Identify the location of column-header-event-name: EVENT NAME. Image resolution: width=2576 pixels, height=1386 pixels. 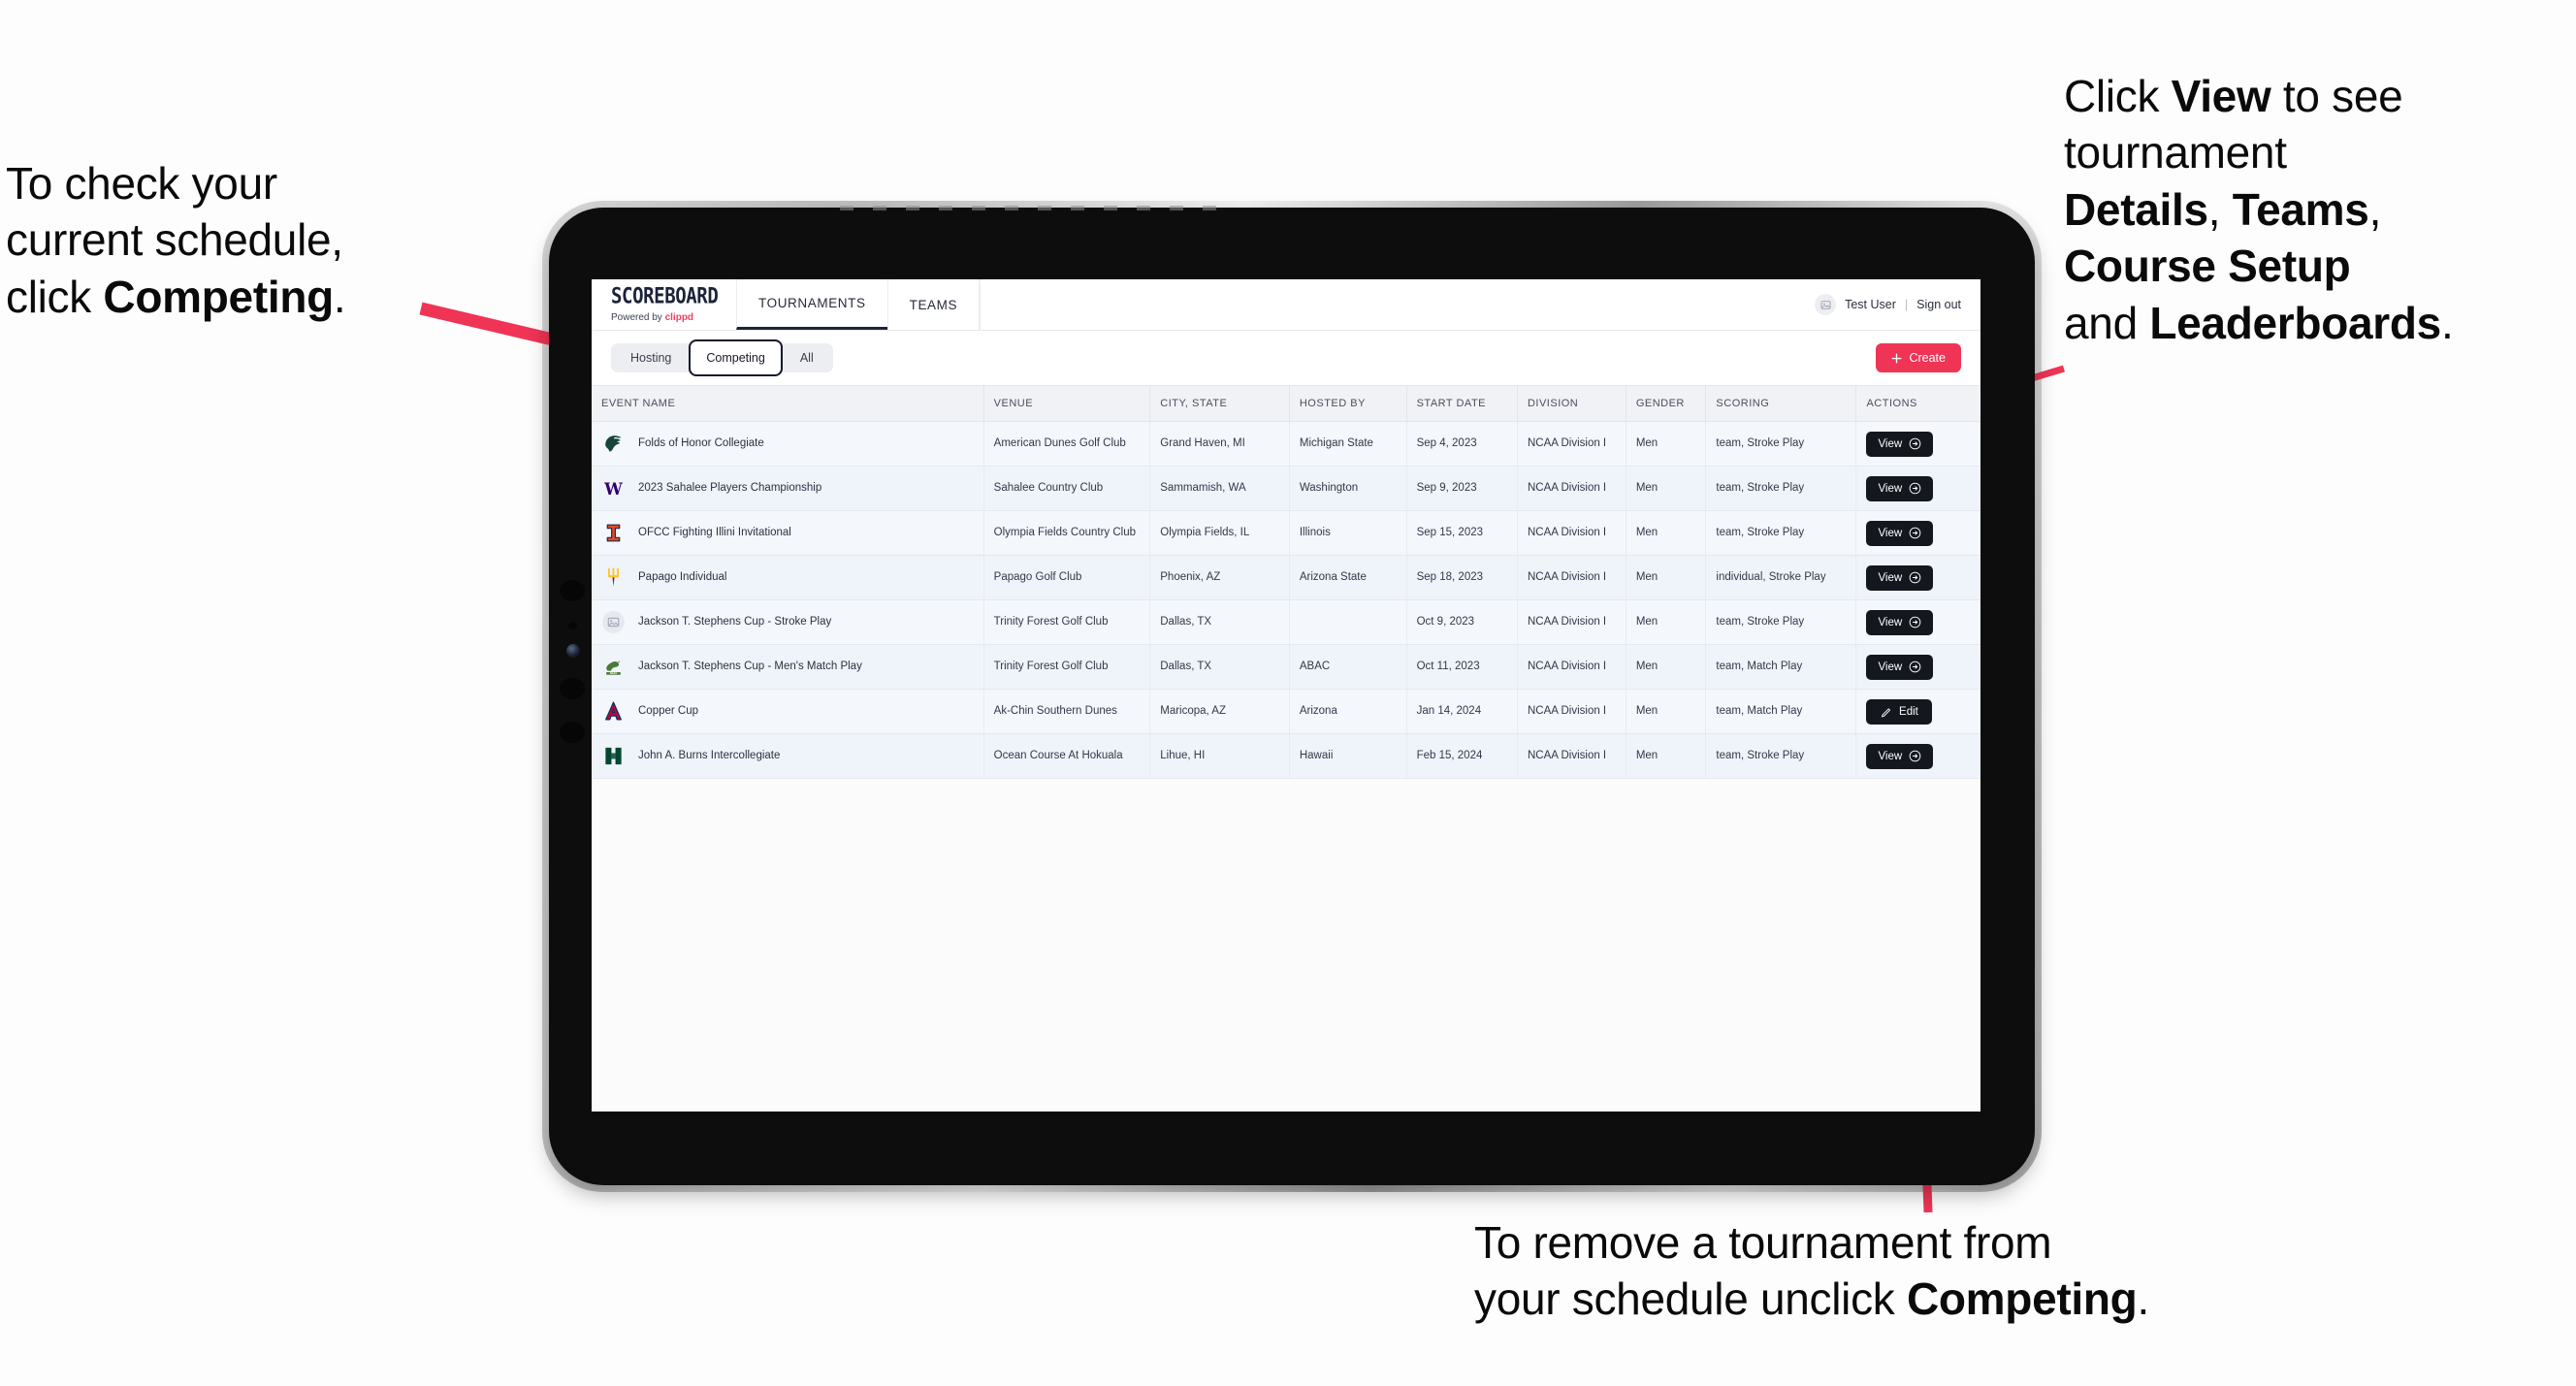
(788, 403).